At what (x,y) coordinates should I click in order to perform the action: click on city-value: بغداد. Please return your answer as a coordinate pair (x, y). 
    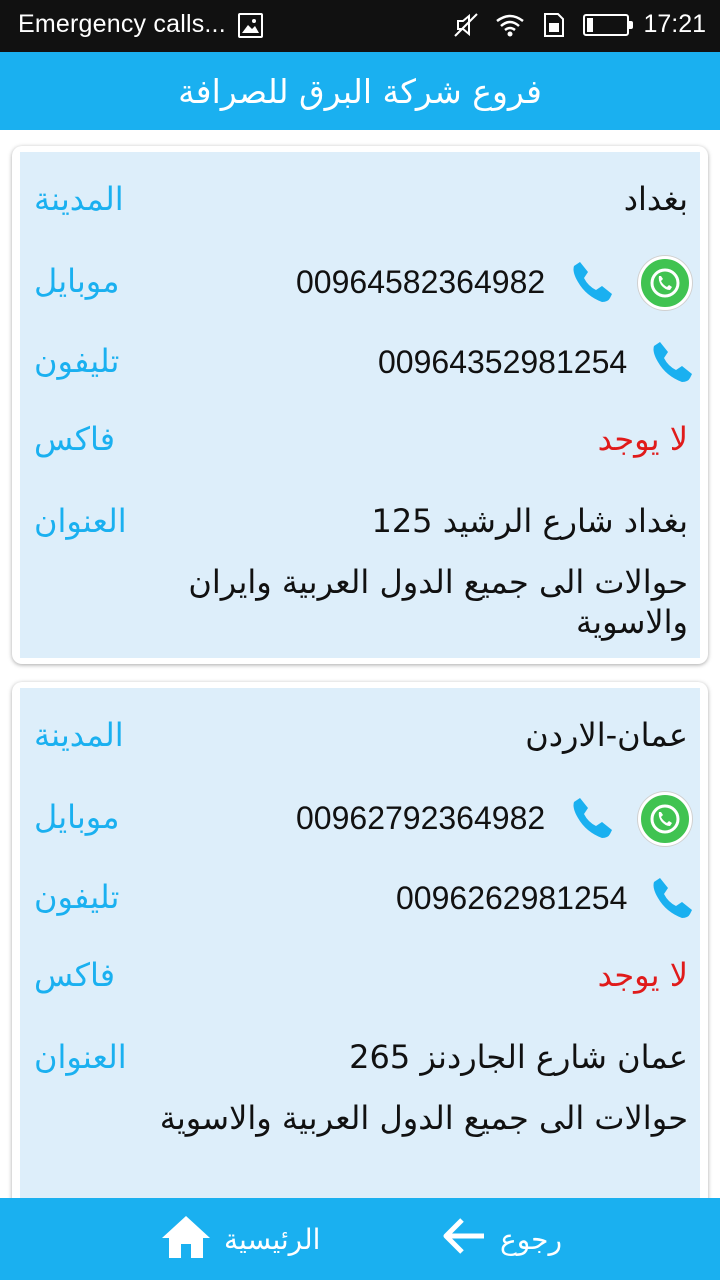
    Looking at the image, I should click on (655, 199).